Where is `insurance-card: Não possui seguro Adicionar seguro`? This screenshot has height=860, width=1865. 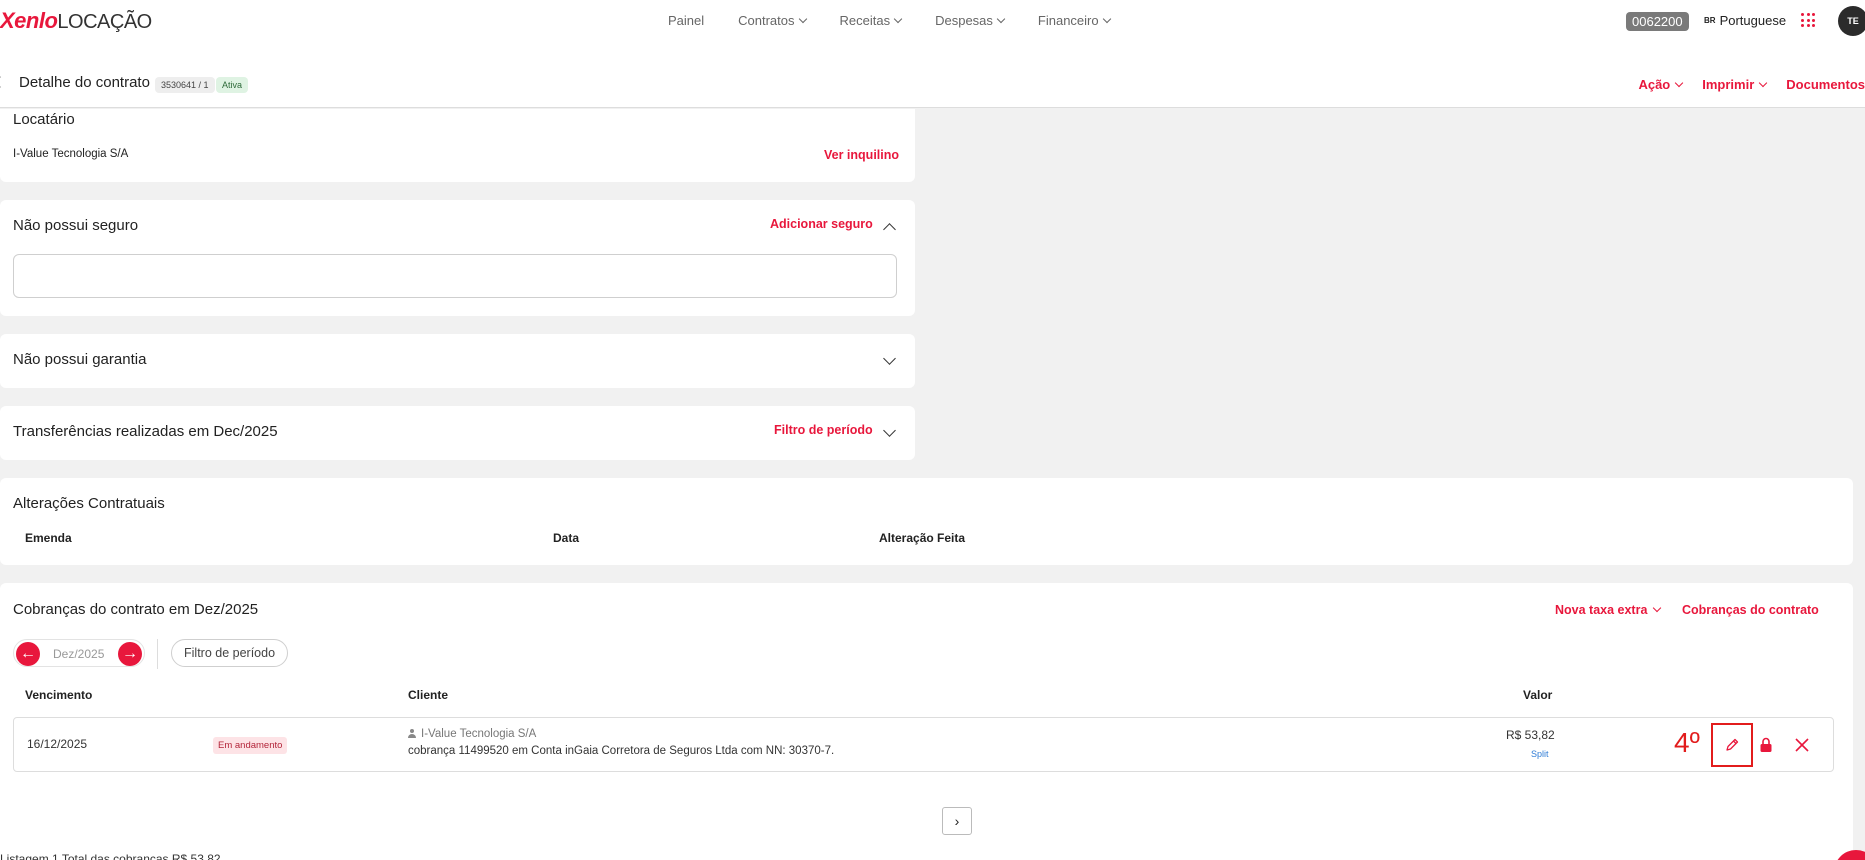 insurance-card: Não possui seguro Adicionar seguro is located at coordinates (457, 258).